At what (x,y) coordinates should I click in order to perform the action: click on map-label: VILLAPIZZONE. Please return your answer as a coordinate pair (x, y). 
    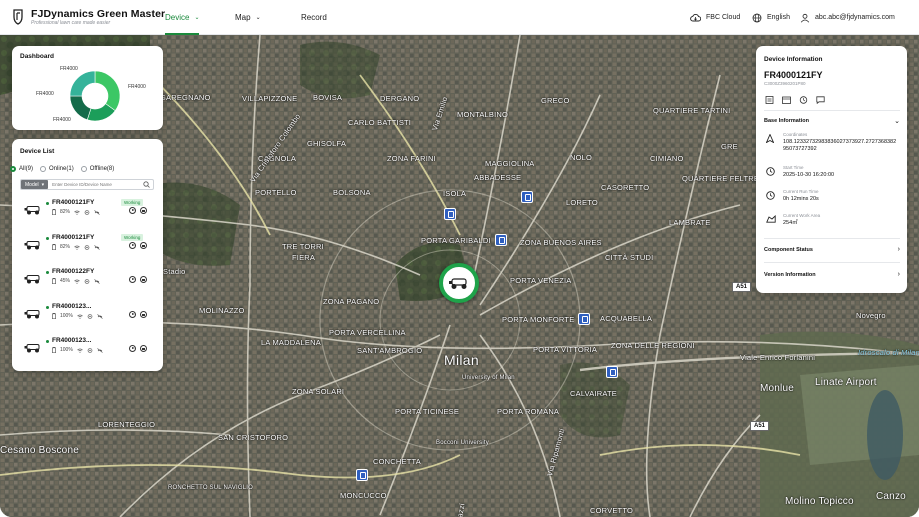
    Looking at the image, I should click on (270, 98).